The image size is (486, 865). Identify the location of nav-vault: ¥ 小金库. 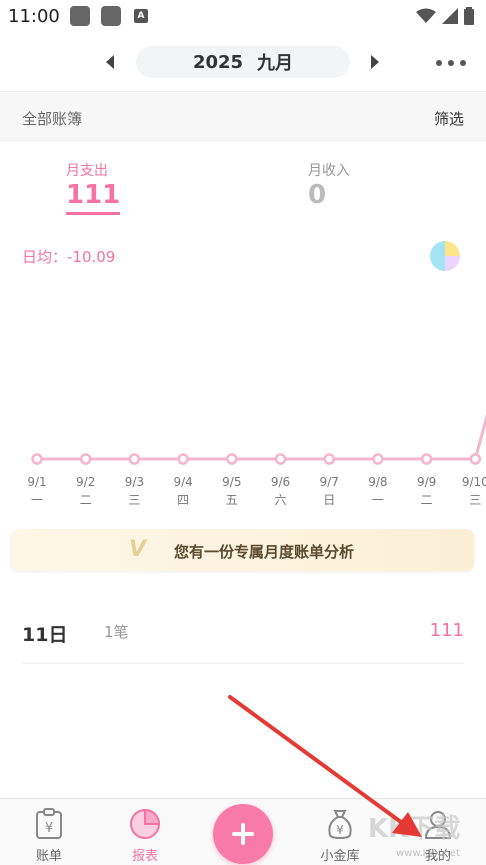
(340, 836).